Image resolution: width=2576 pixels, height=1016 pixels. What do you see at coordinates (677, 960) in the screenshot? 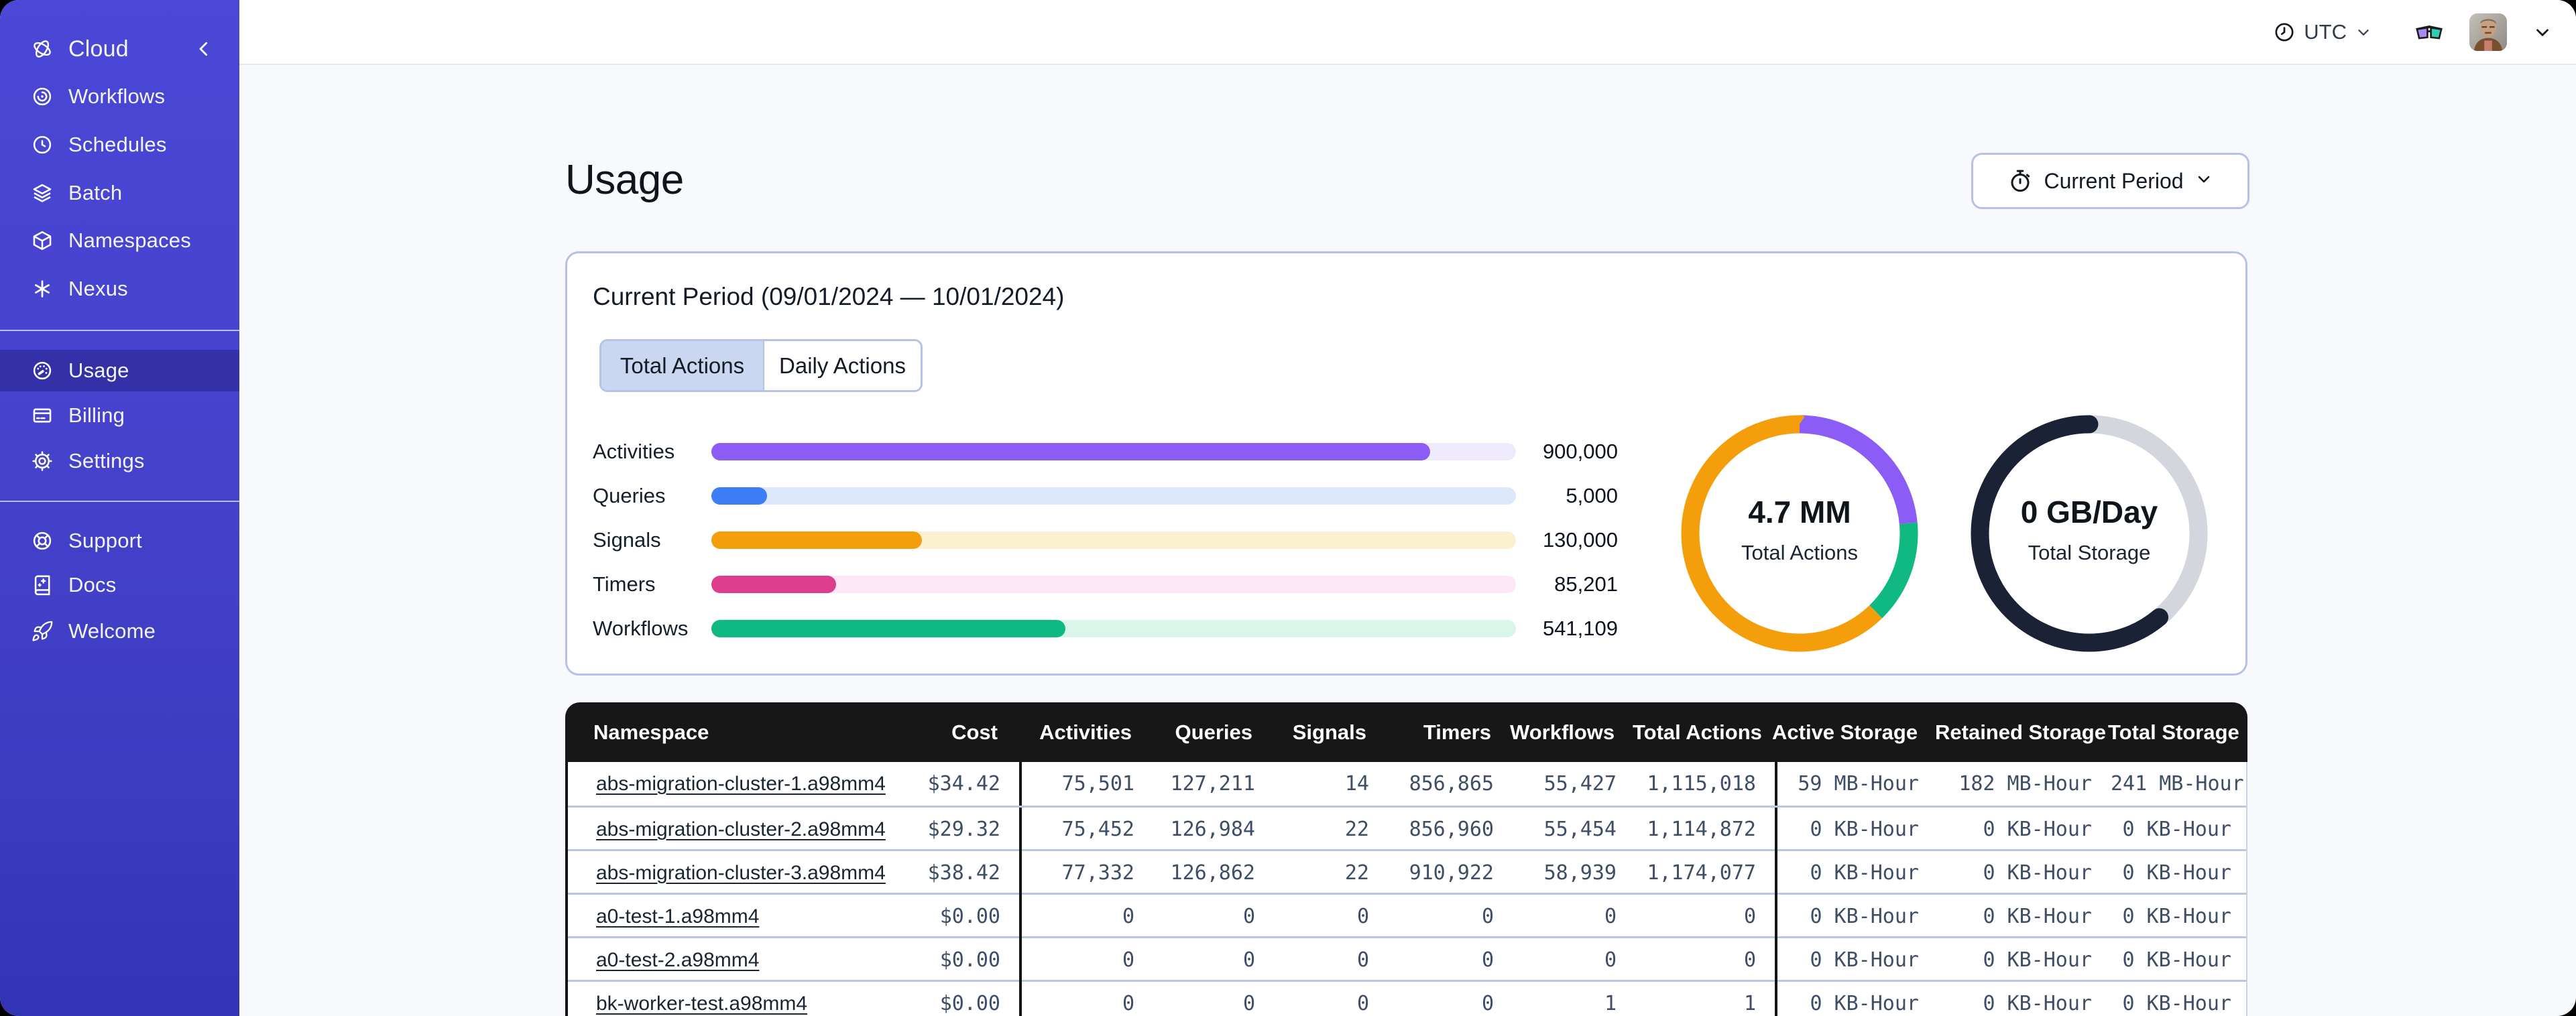
I see `namespace-link: a0-test-2.a98mm4` at bounding box center [677, 960].